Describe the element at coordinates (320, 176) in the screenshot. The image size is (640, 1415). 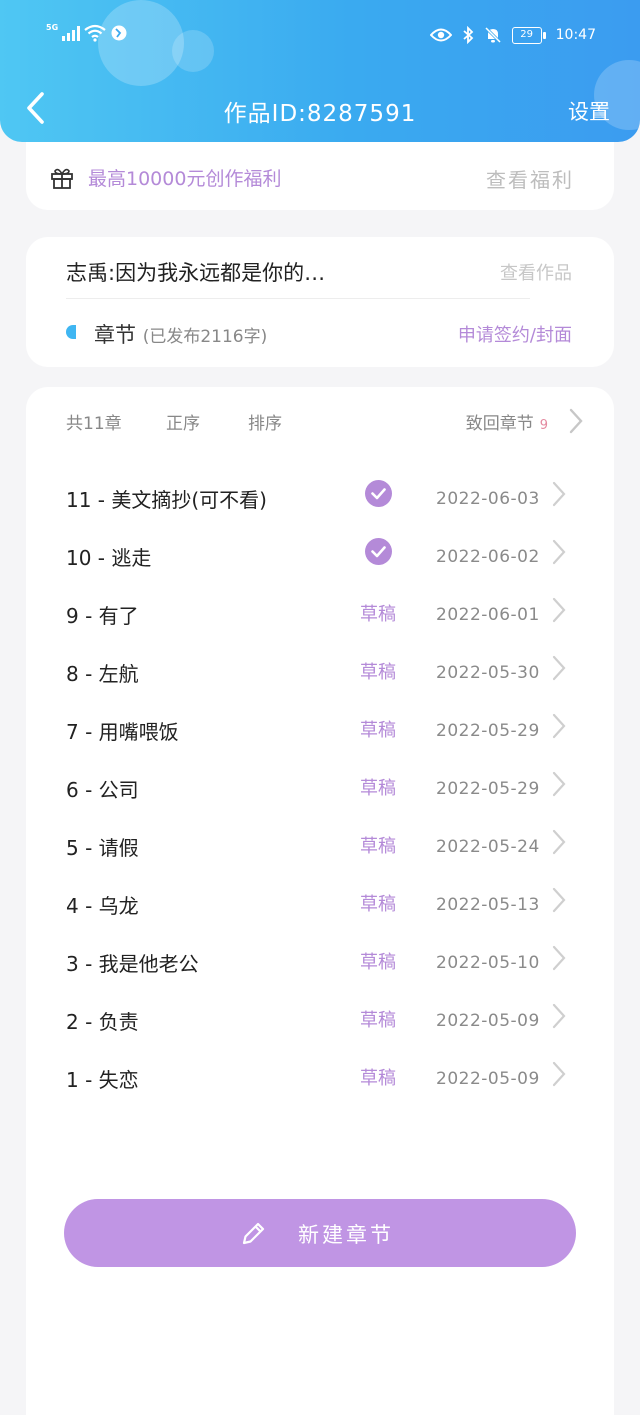
I see `benefit-banner: 最高10000元创作福利 查看福利` at that location.